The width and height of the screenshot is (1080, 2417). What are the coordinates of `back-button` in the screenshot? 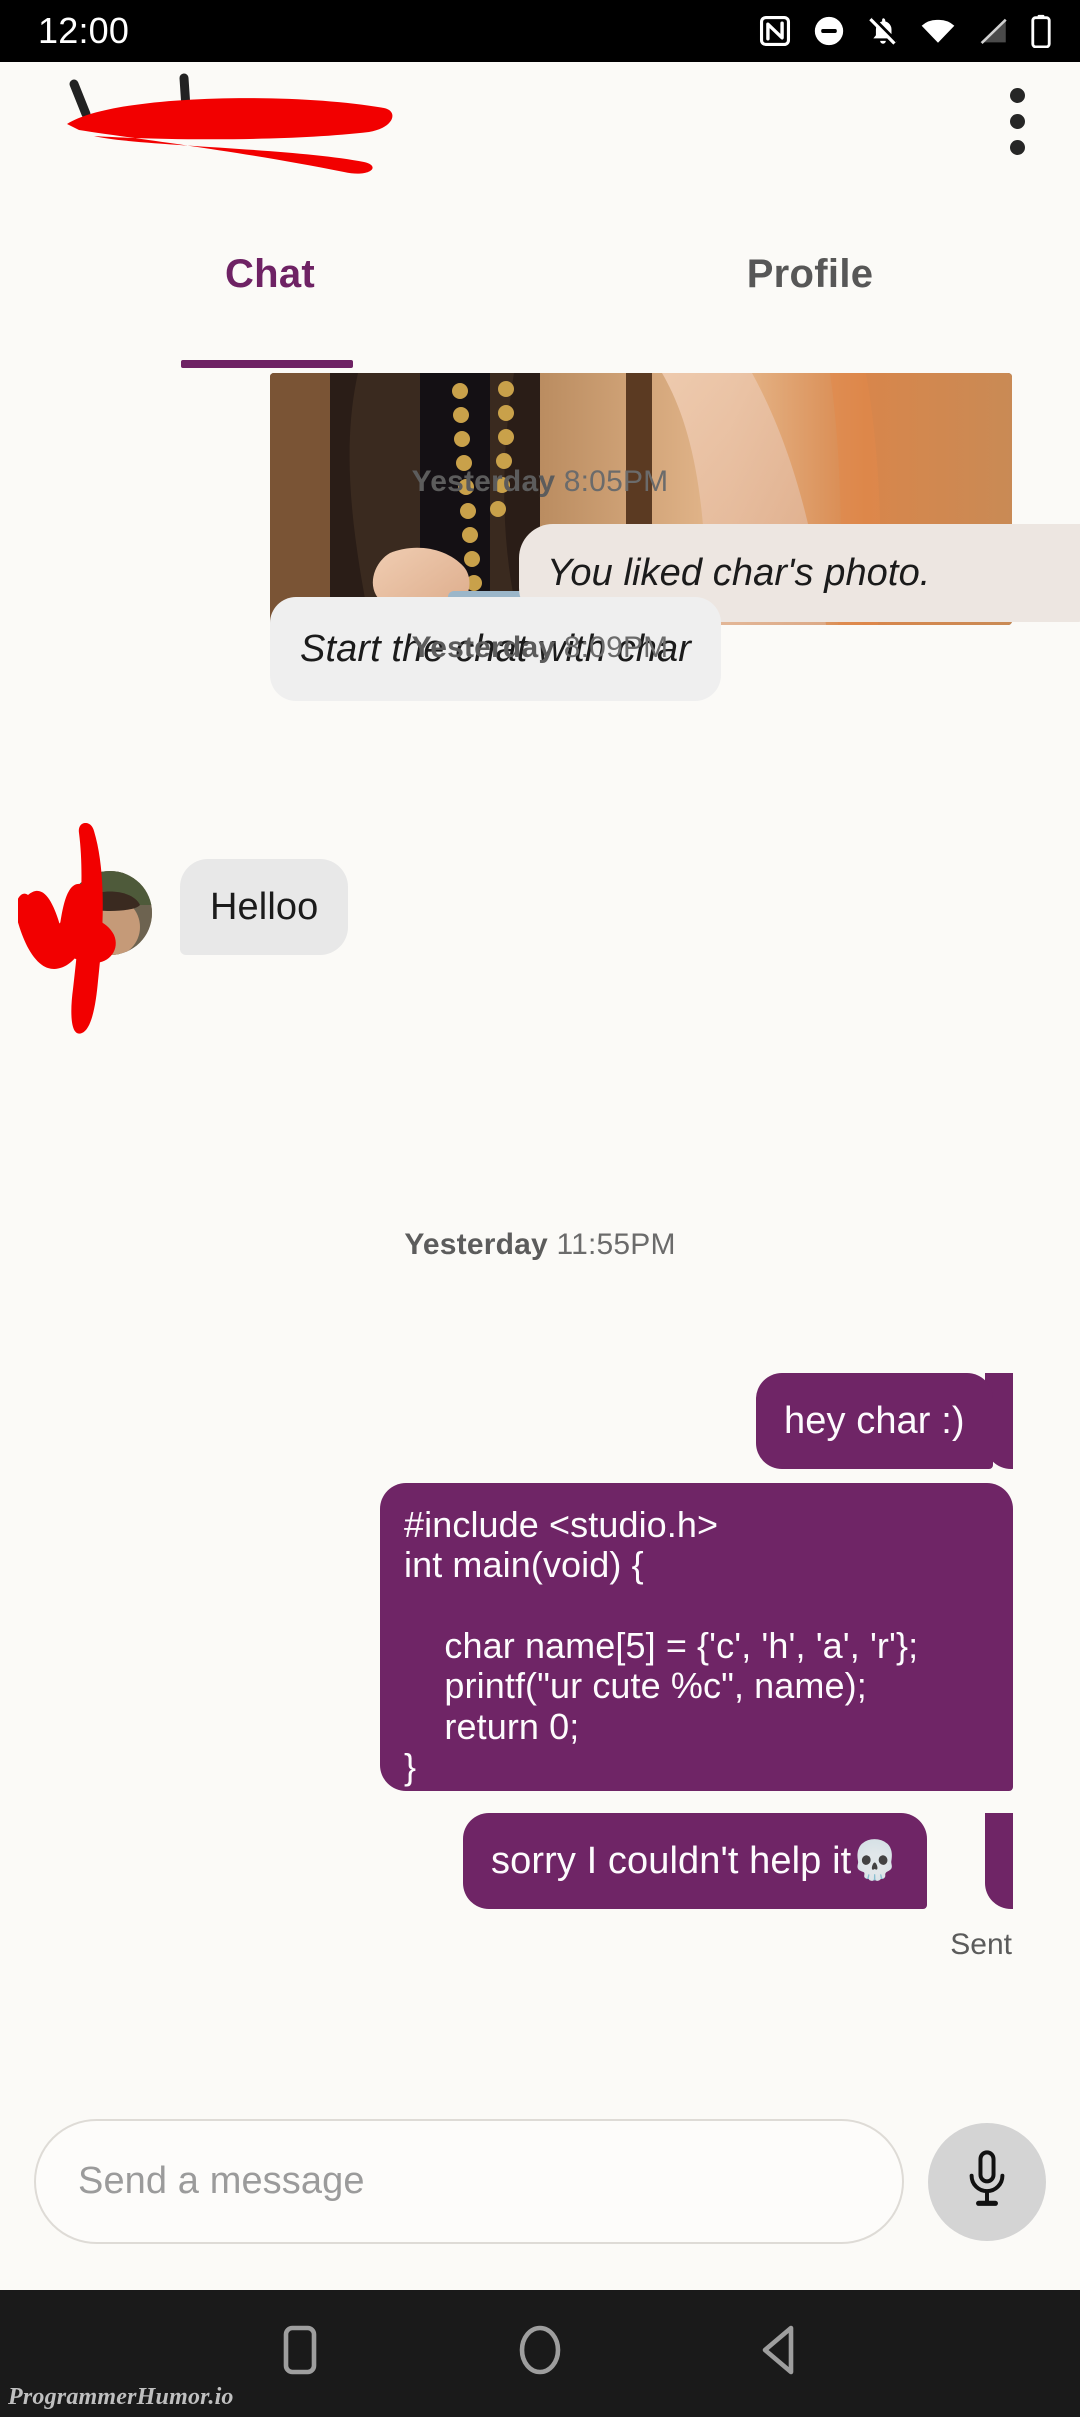 It's located at (780, 2352).